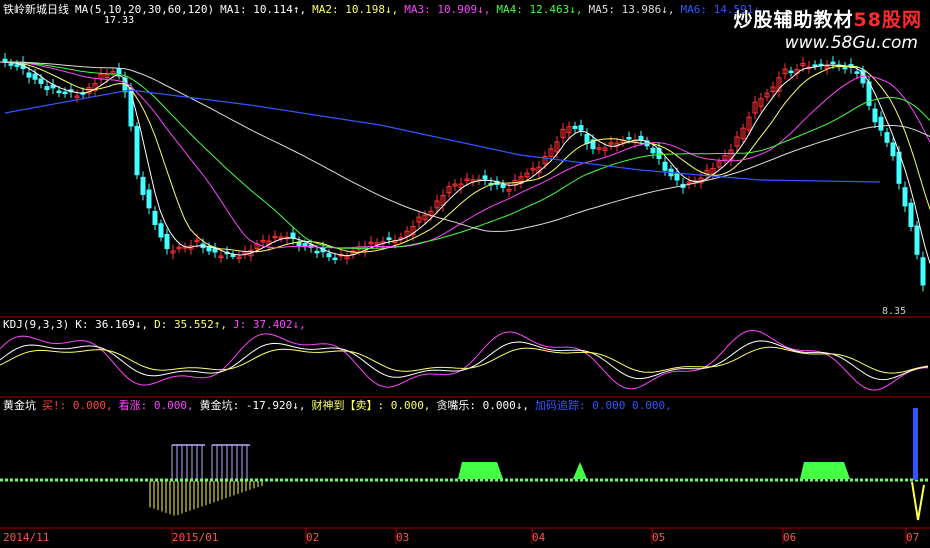  Describe the element at coordinates (447, 9) in the screenshot. I see `ma-item-2: MA3: 10.909↓,` at that location.